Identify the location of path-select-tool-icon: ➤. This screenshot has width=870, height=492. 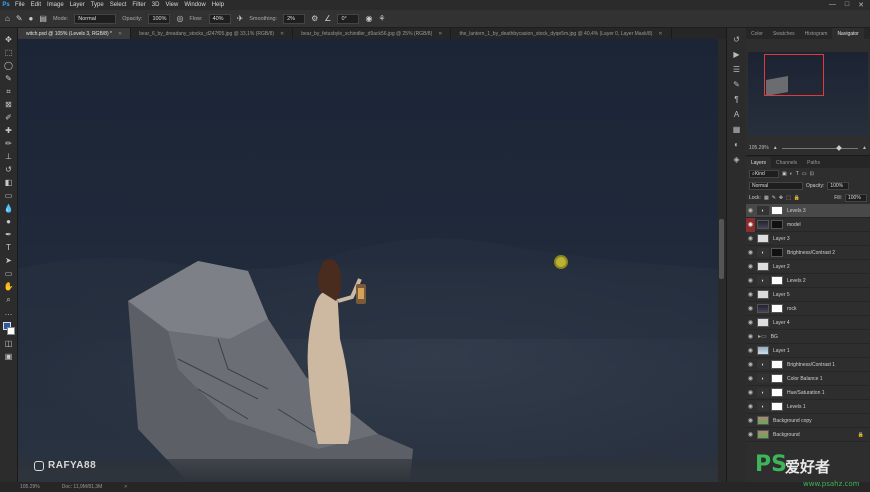
(9, 260).